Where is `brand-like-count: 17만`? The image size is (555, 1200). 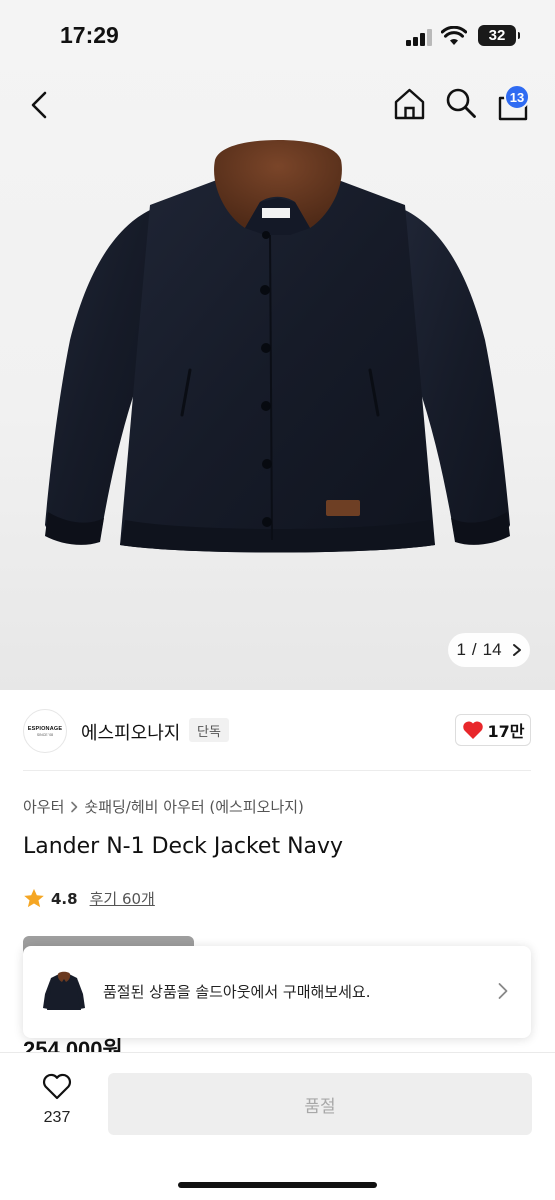 brand-like-count: 17만 is located at coordinates (506, 731).